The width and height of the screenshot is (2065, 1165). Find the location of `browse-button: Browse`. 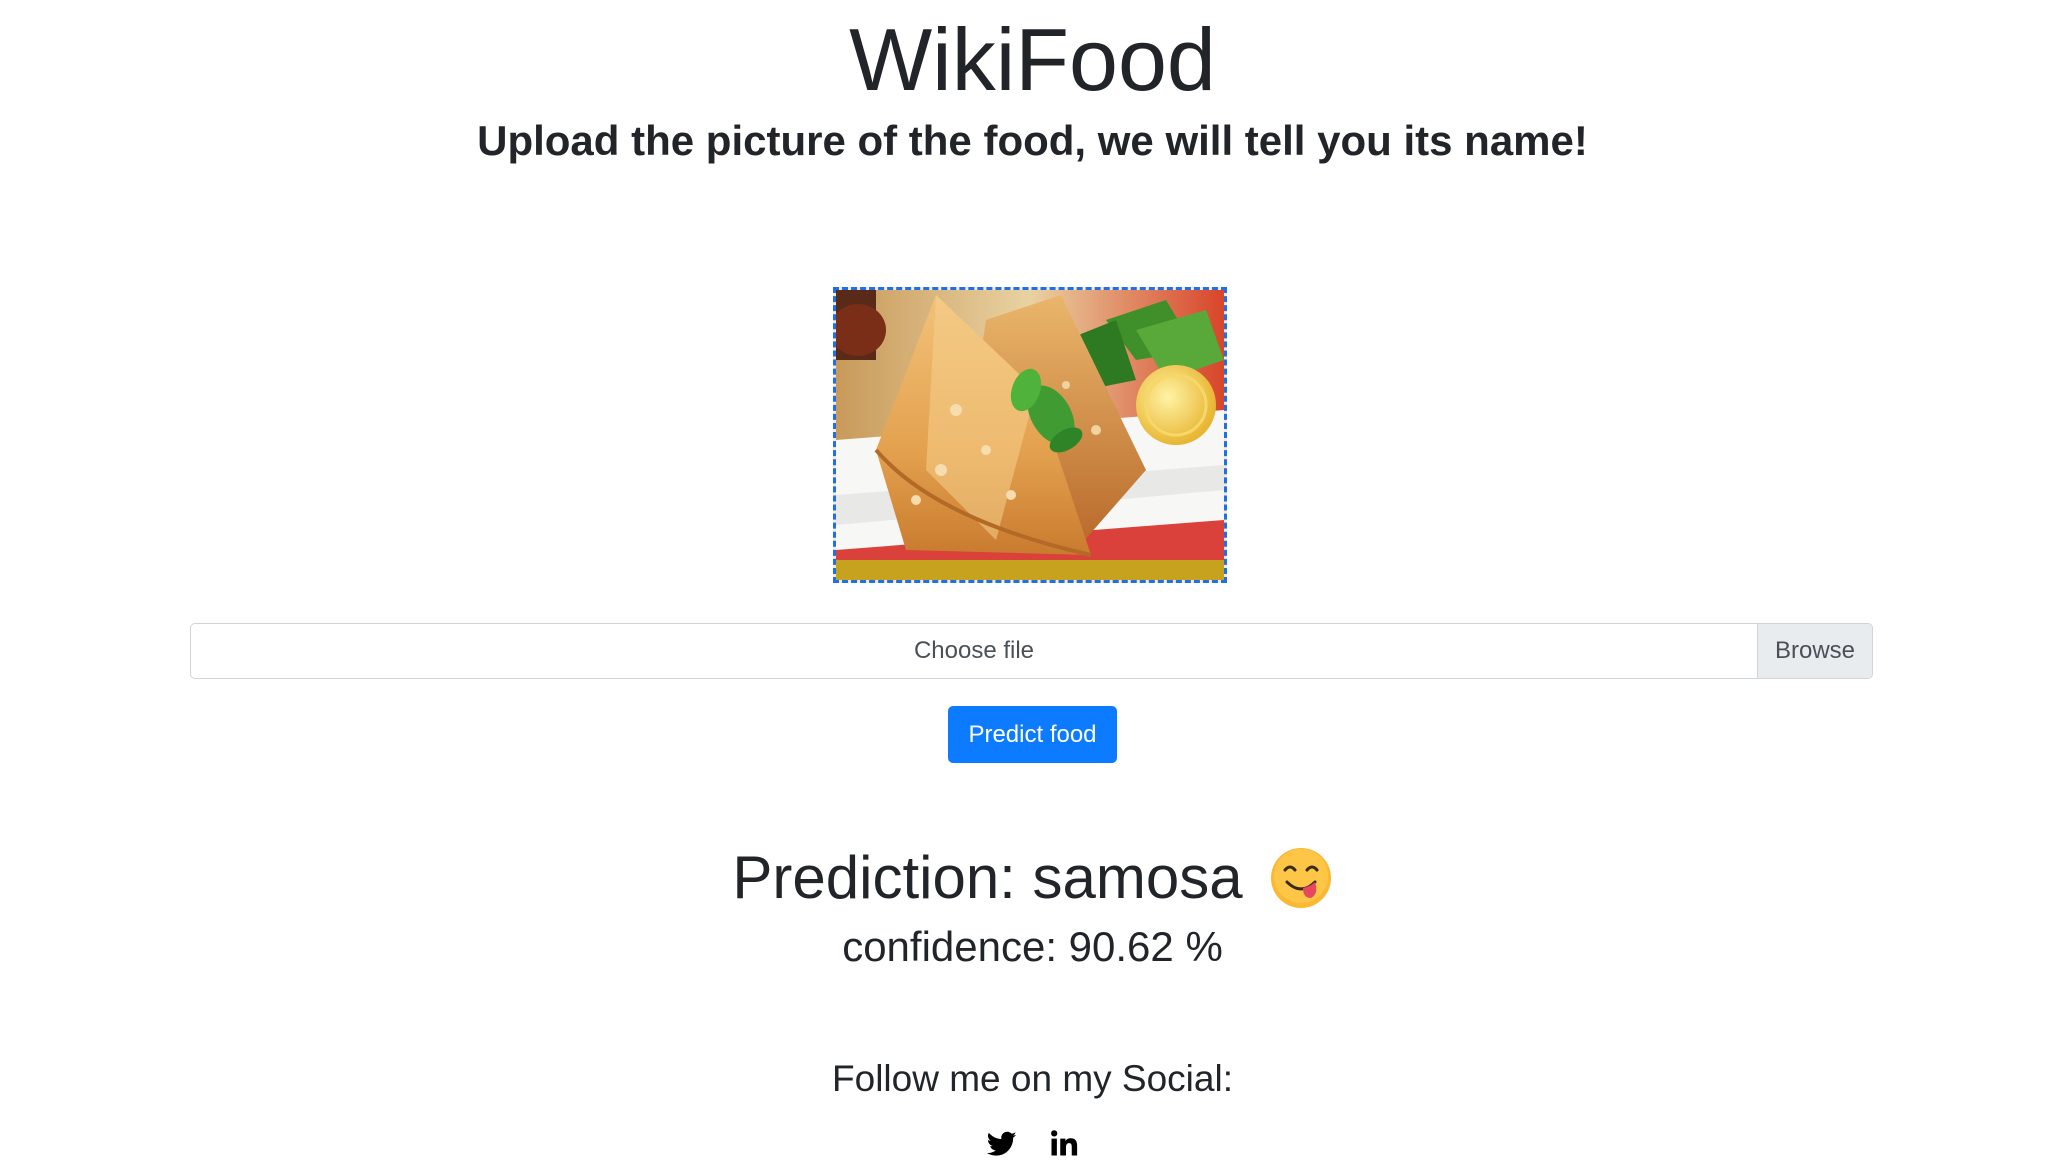

browse-button: Browse is located at coordinates (1814, 651).